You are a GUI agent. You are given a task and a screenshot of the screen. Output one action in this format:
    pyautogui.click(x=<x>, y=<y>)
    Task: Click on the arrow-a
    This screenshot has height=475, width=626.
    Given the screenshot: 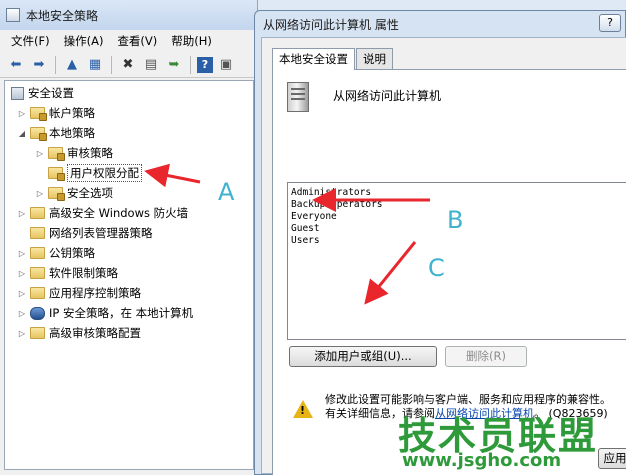 What is the action you would take?
    pyautogui.click(x=172, y=175)
    